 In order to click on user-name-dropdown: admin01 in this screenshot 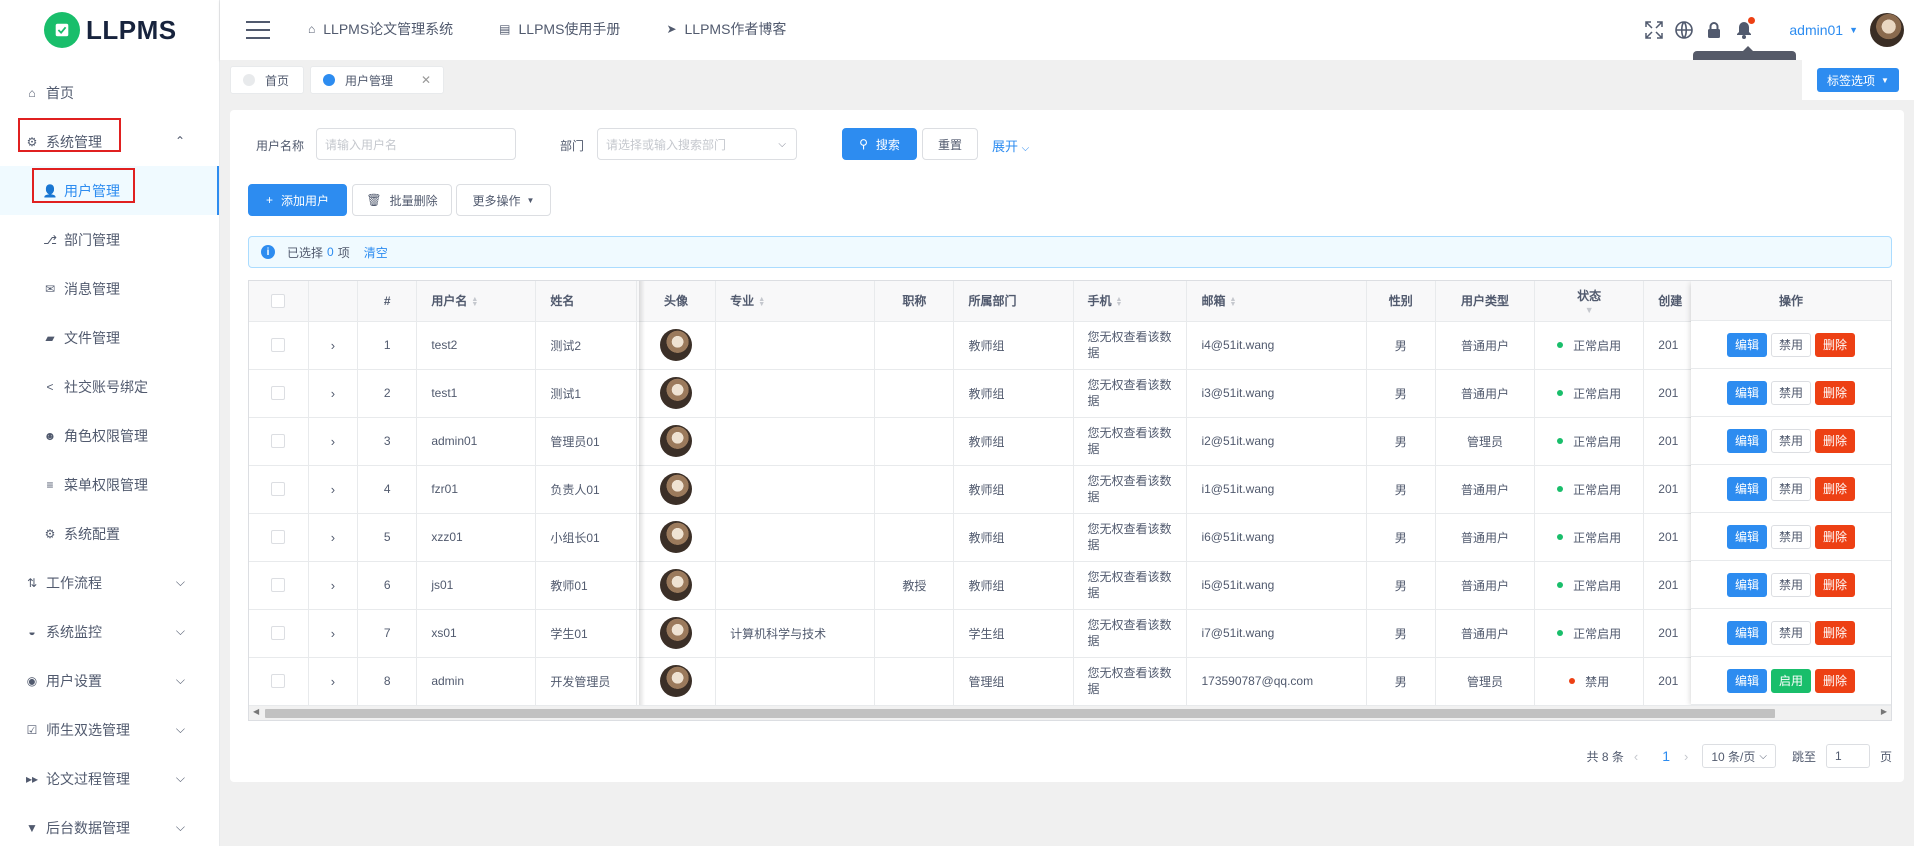, I will do `click(1816, 30)`.